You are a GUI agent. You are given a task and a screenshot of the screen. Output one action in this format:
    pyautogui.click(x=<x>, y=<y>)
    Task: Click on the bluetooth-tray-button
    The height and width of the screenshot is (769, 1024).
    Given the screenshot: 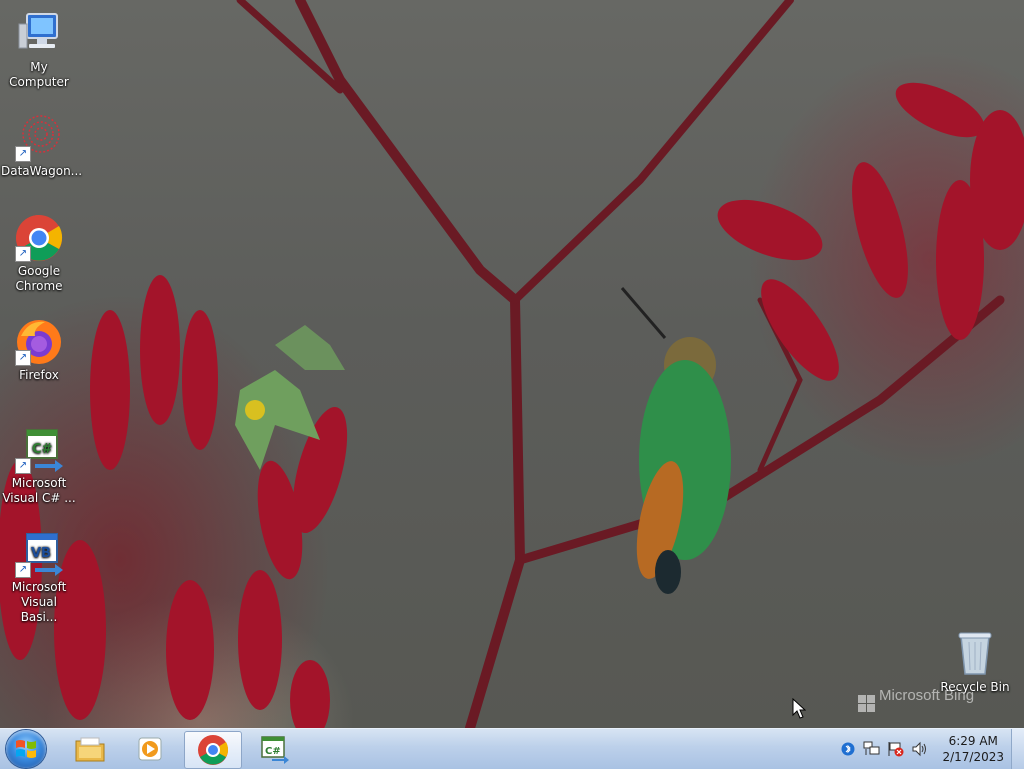 What is the action you would take?
    pyautogui.click(x=848, y=749)
    